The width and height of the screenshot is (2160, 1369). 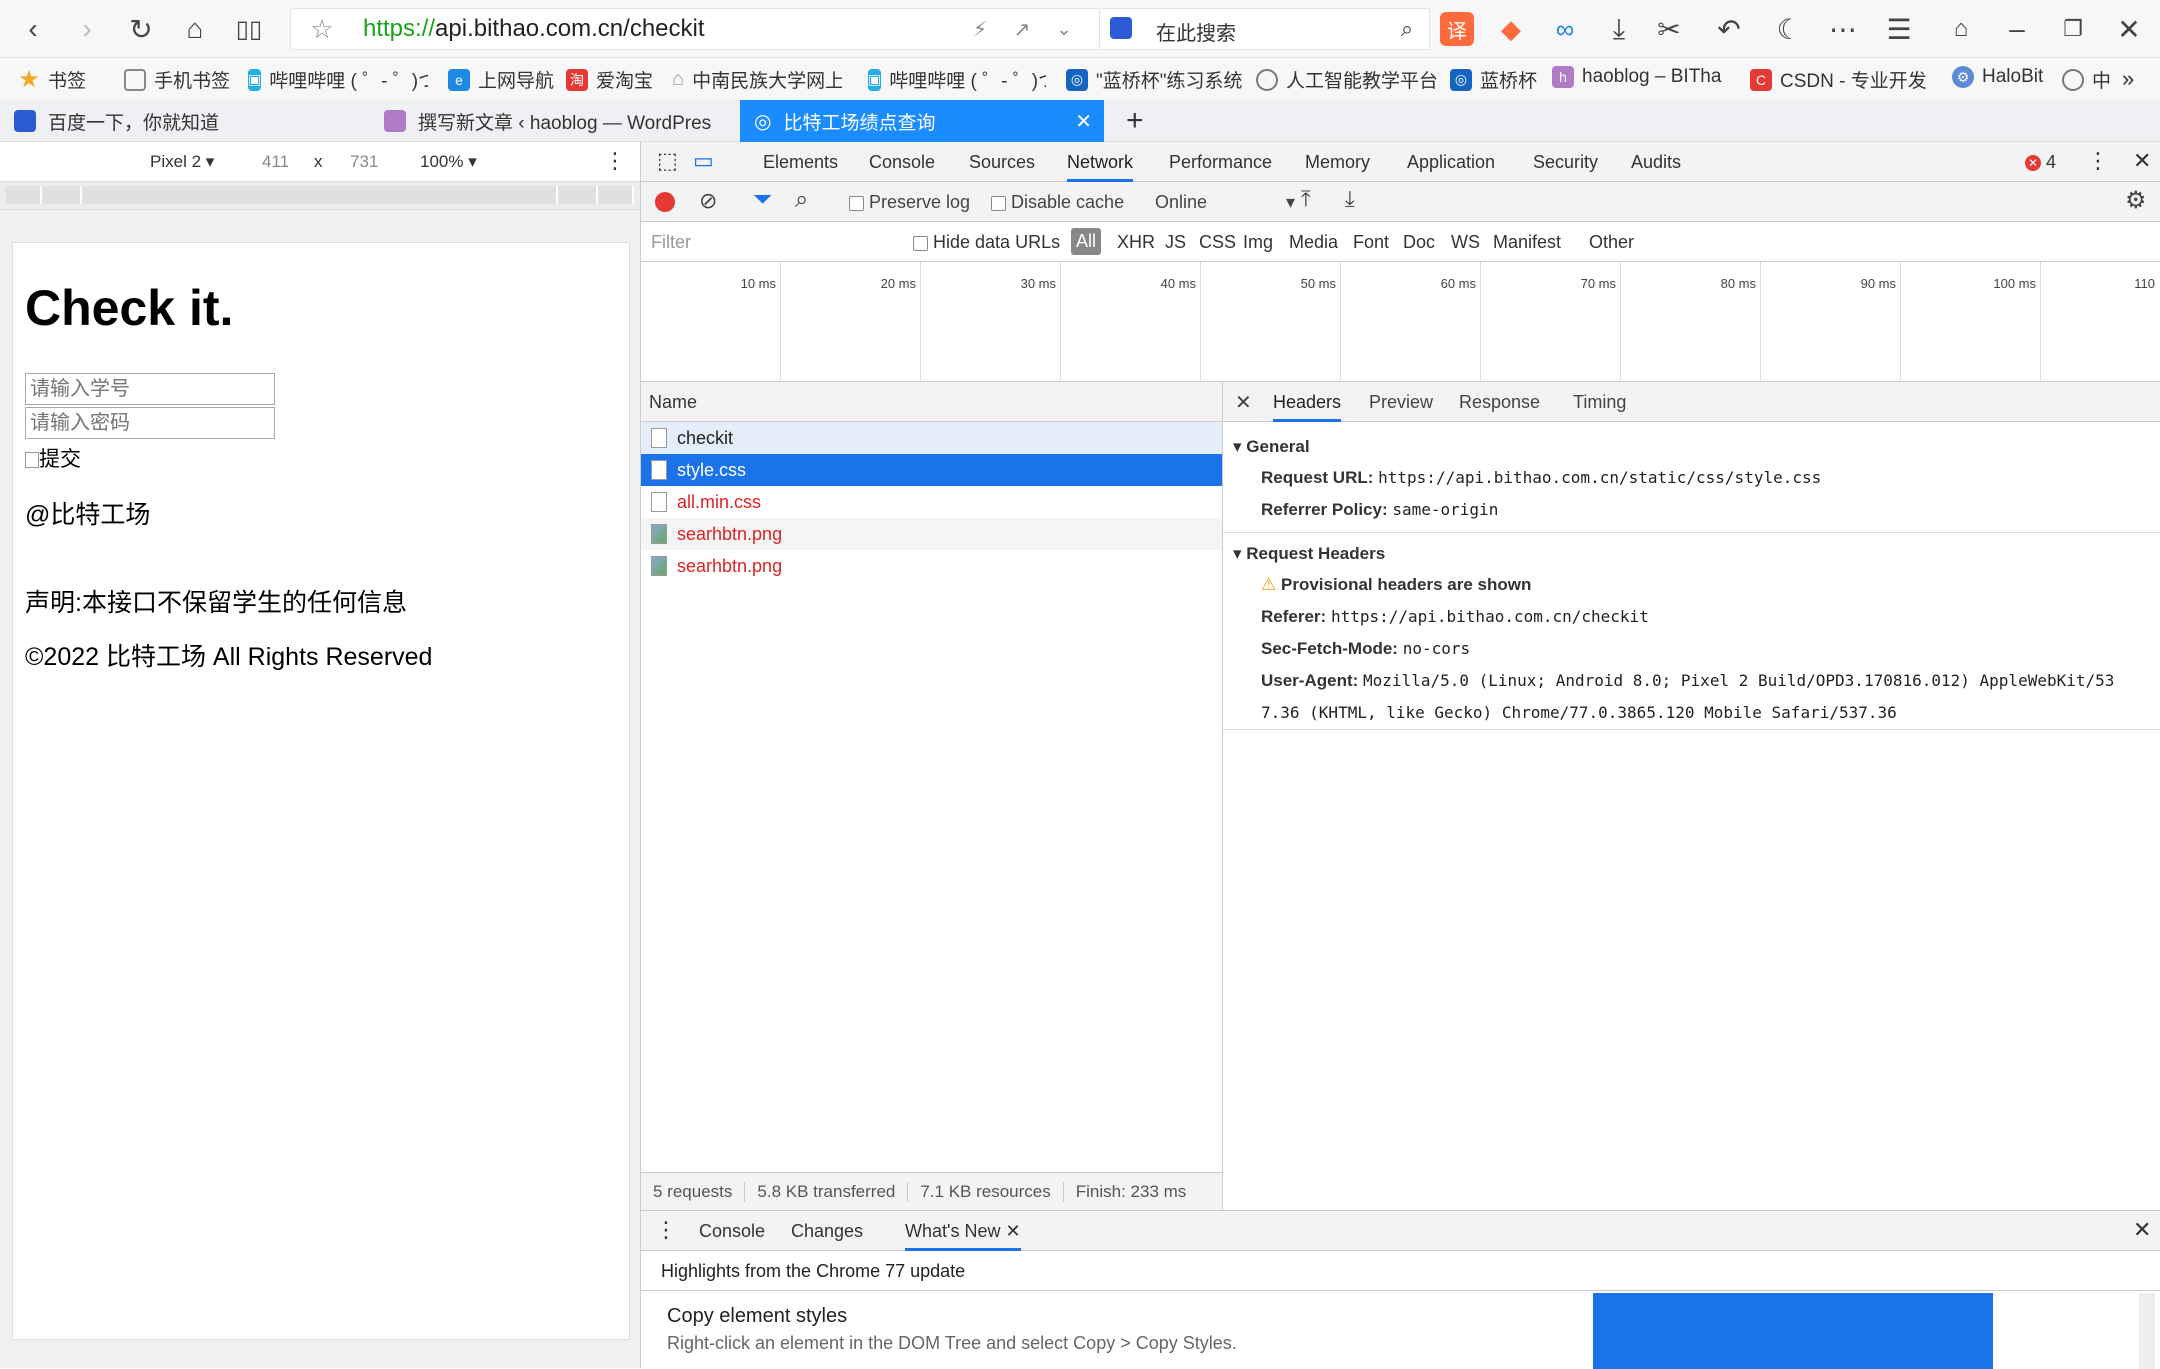 I want to click on hide-data-urls-checkbox: Hide data URLs, so click(x=986, y=242).